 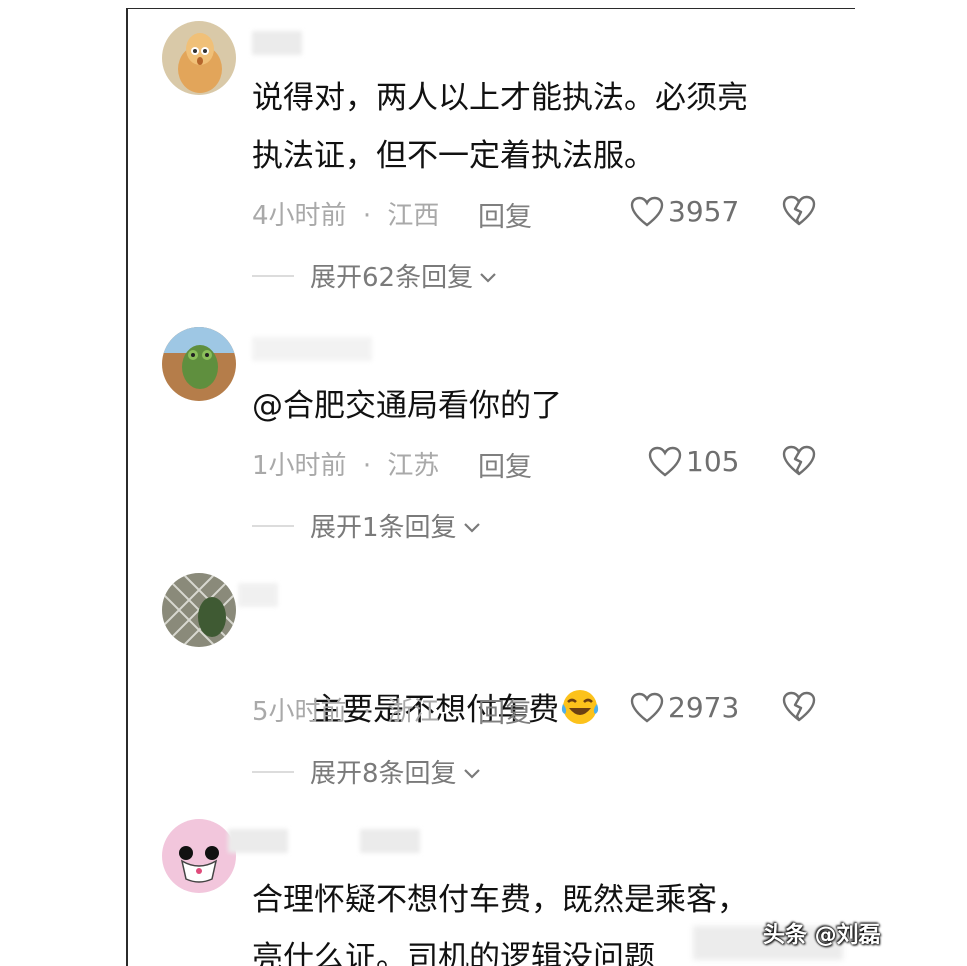 I want to click on comment-meta: 4小时前 · 江西, so click(x=345, y=213).